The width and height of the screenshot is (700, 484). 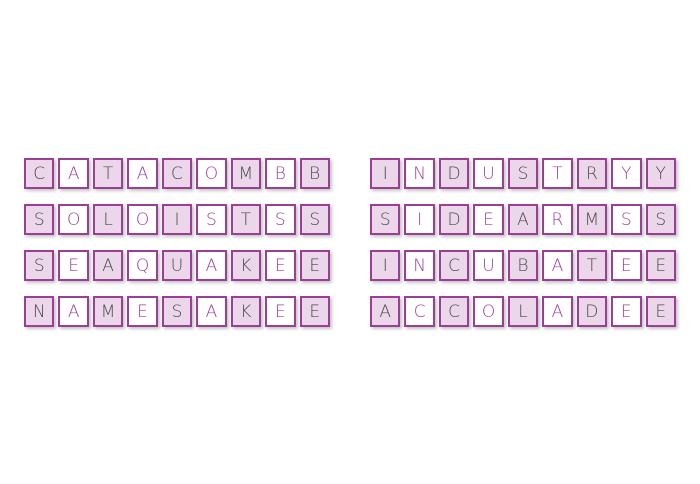 I want to click on word-row-incubate: INCUBATEE, so click(x=523, y=266).